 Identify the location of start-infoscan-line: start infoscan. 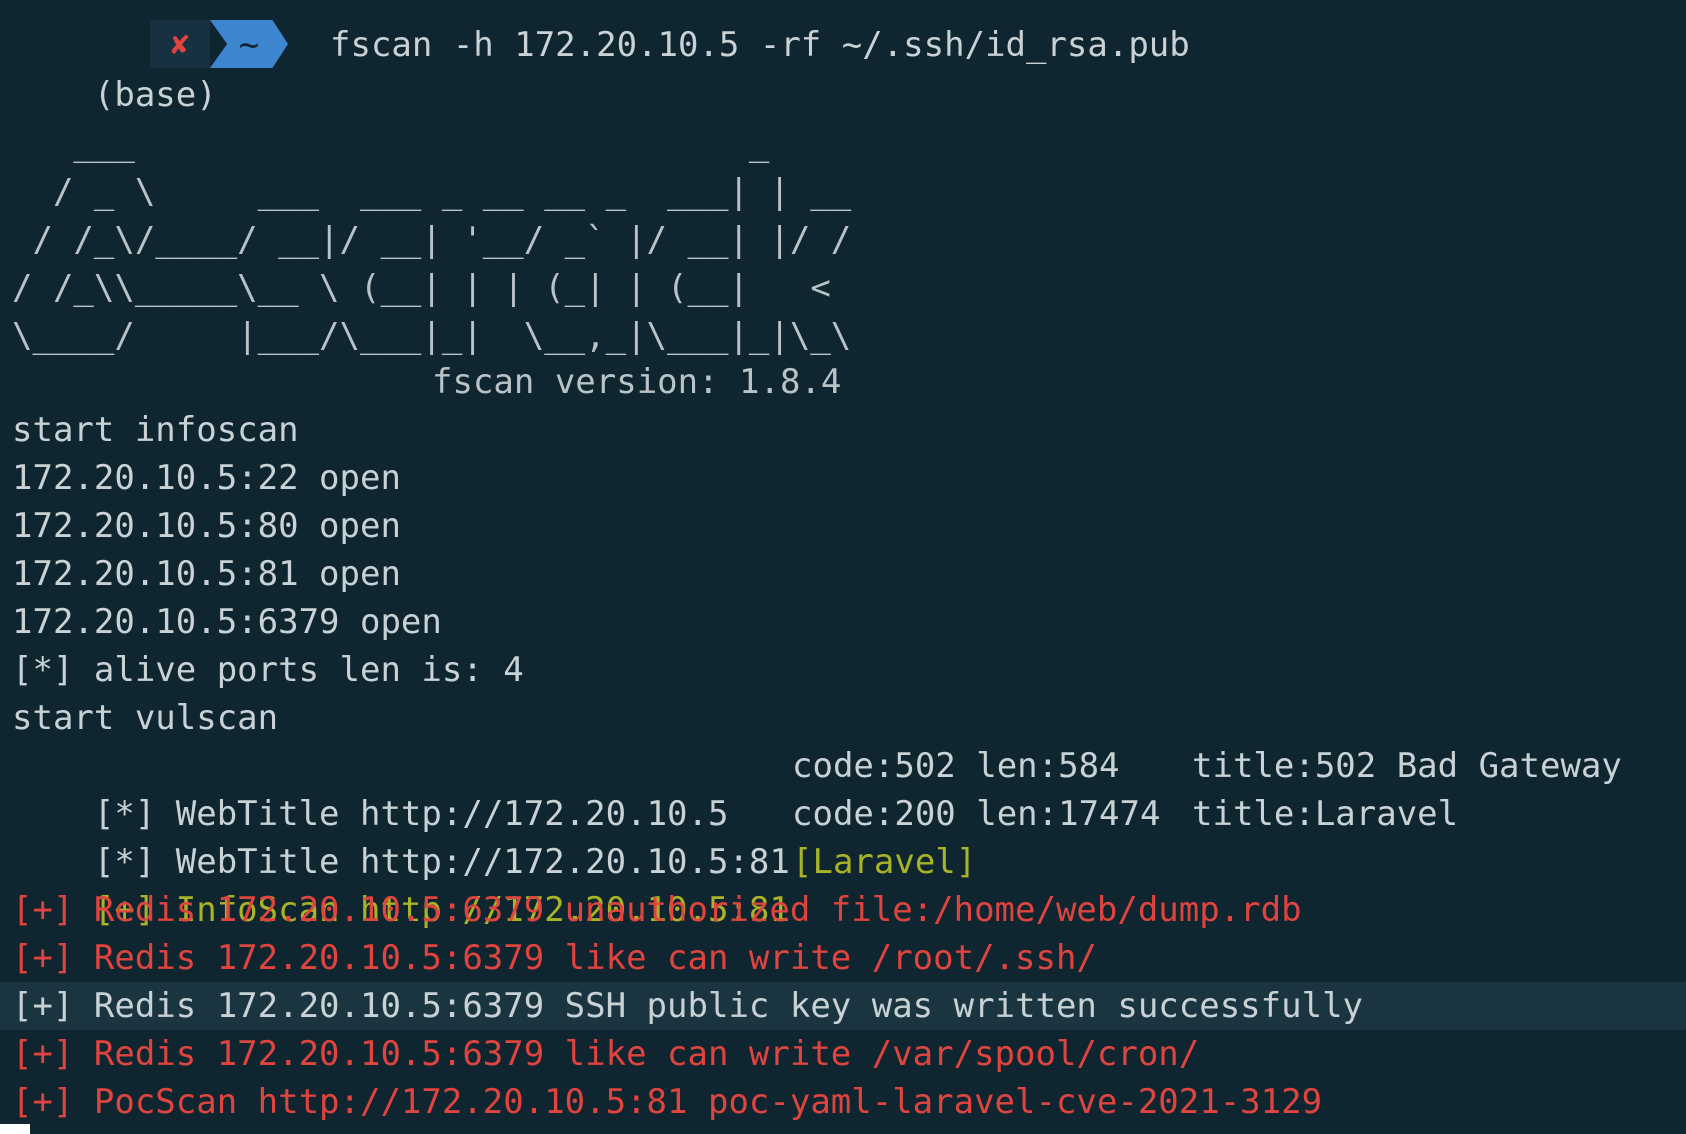
(155, 430).